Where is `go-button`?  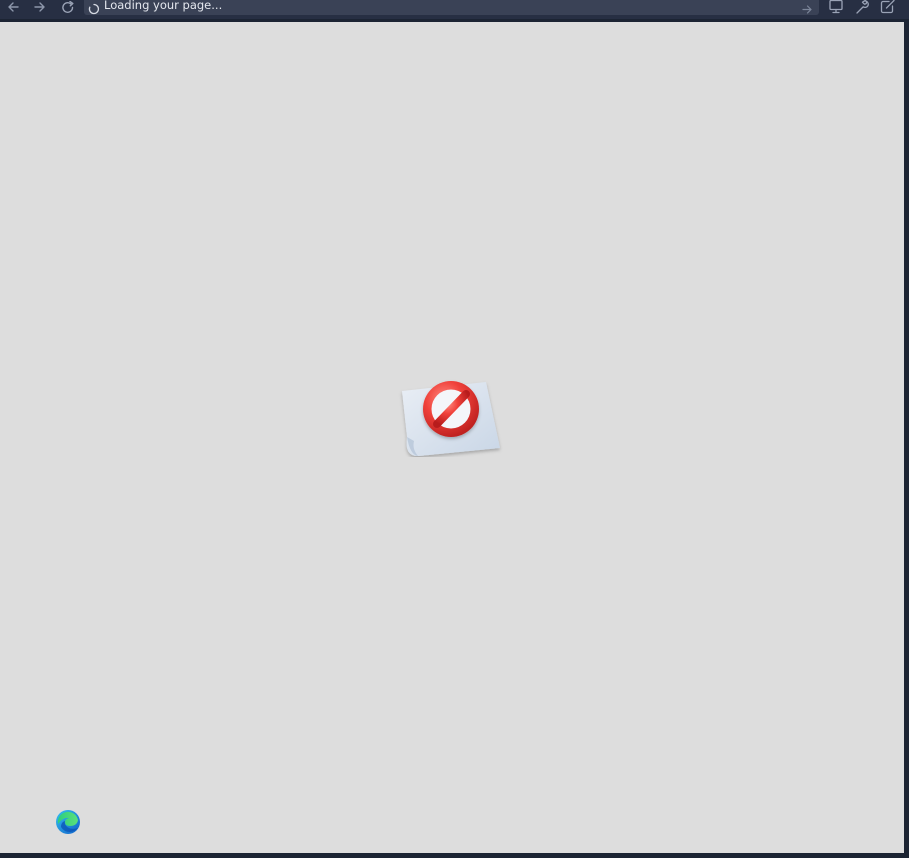 go-button is located at coordinates (807, 9).